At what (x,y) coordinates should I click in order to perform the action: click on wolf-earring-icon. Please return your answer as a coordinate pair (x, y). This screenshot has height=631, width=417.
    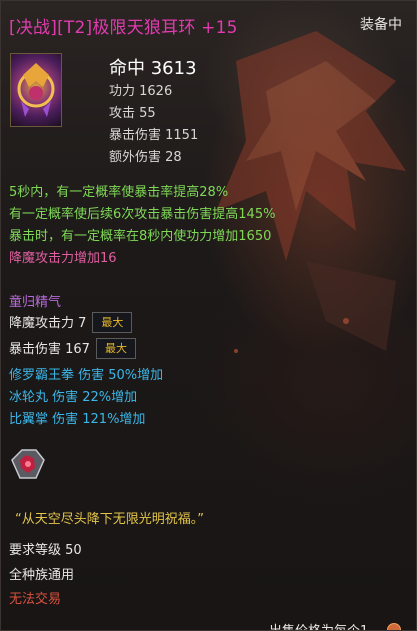
    Looking at the image, I should click on (36, 90).